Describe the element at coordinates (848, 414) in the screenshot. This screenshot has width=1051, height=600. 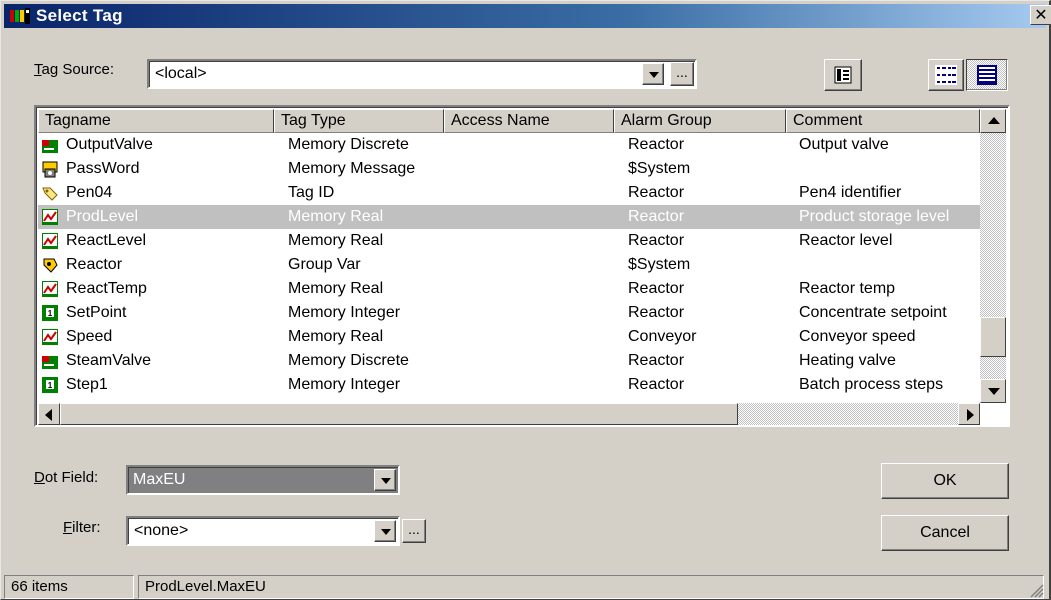
I see `horizontal-scroll-track` at that location.